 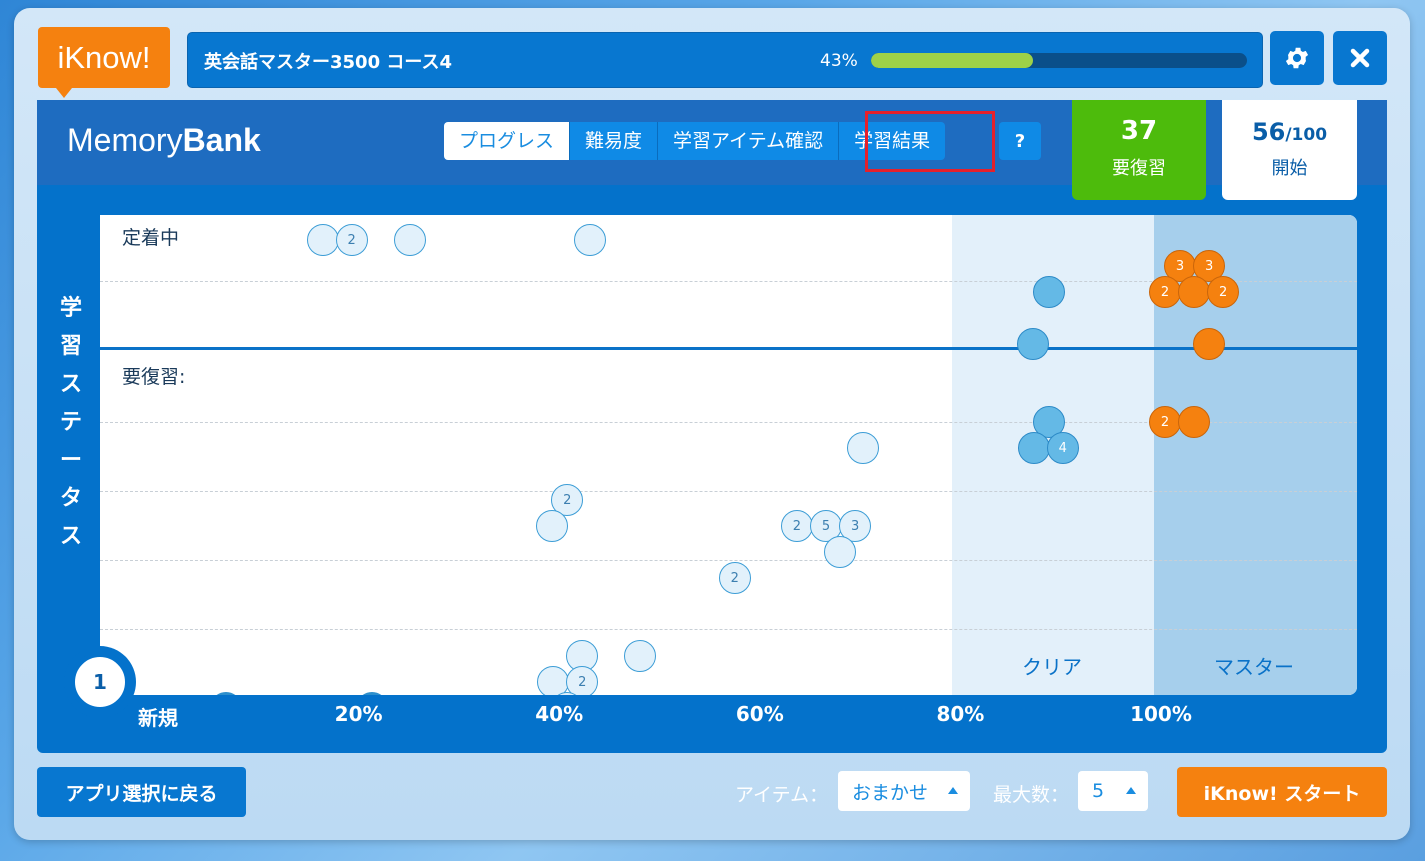 What do you see at coordinates (1031, 795) in the screenshot?
I see `max-count-label: 最大数：` at bounding box center [1031, 795].